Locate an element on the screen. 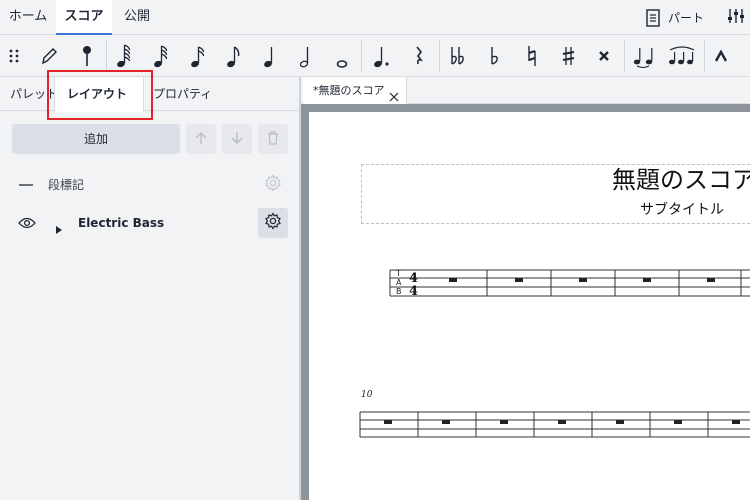 This screenshot has height=500, width=750. menu-tab-home: ホーム is located at coordinates (28, 17).